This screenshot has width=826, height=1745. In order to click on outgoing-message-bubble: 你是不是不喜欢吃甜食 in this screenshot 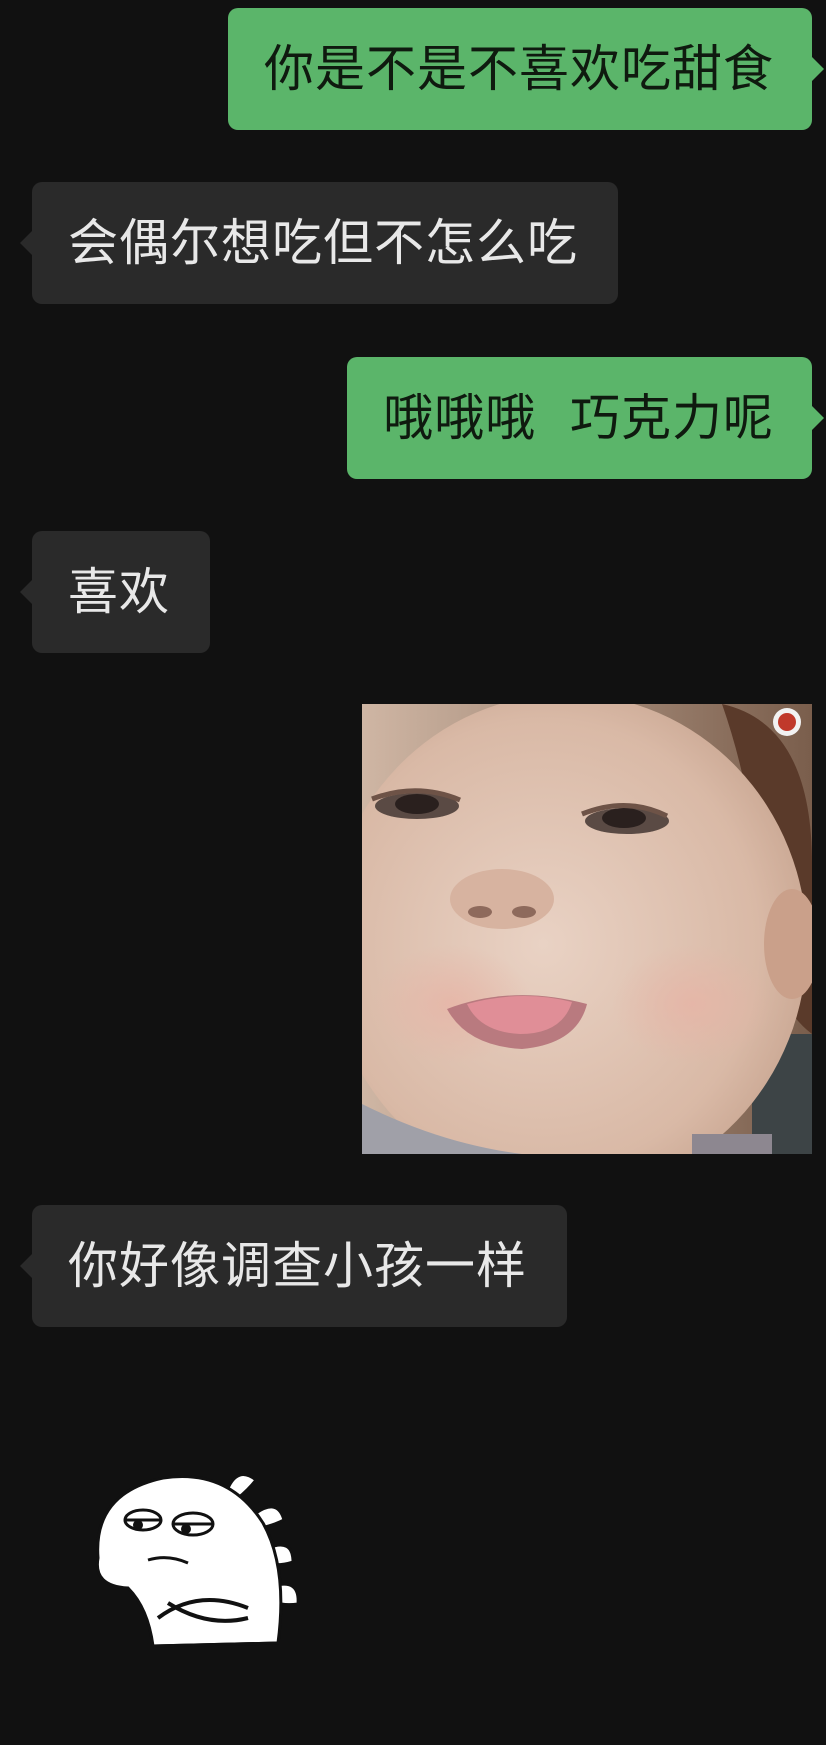, I will do `click(526, 69)`.